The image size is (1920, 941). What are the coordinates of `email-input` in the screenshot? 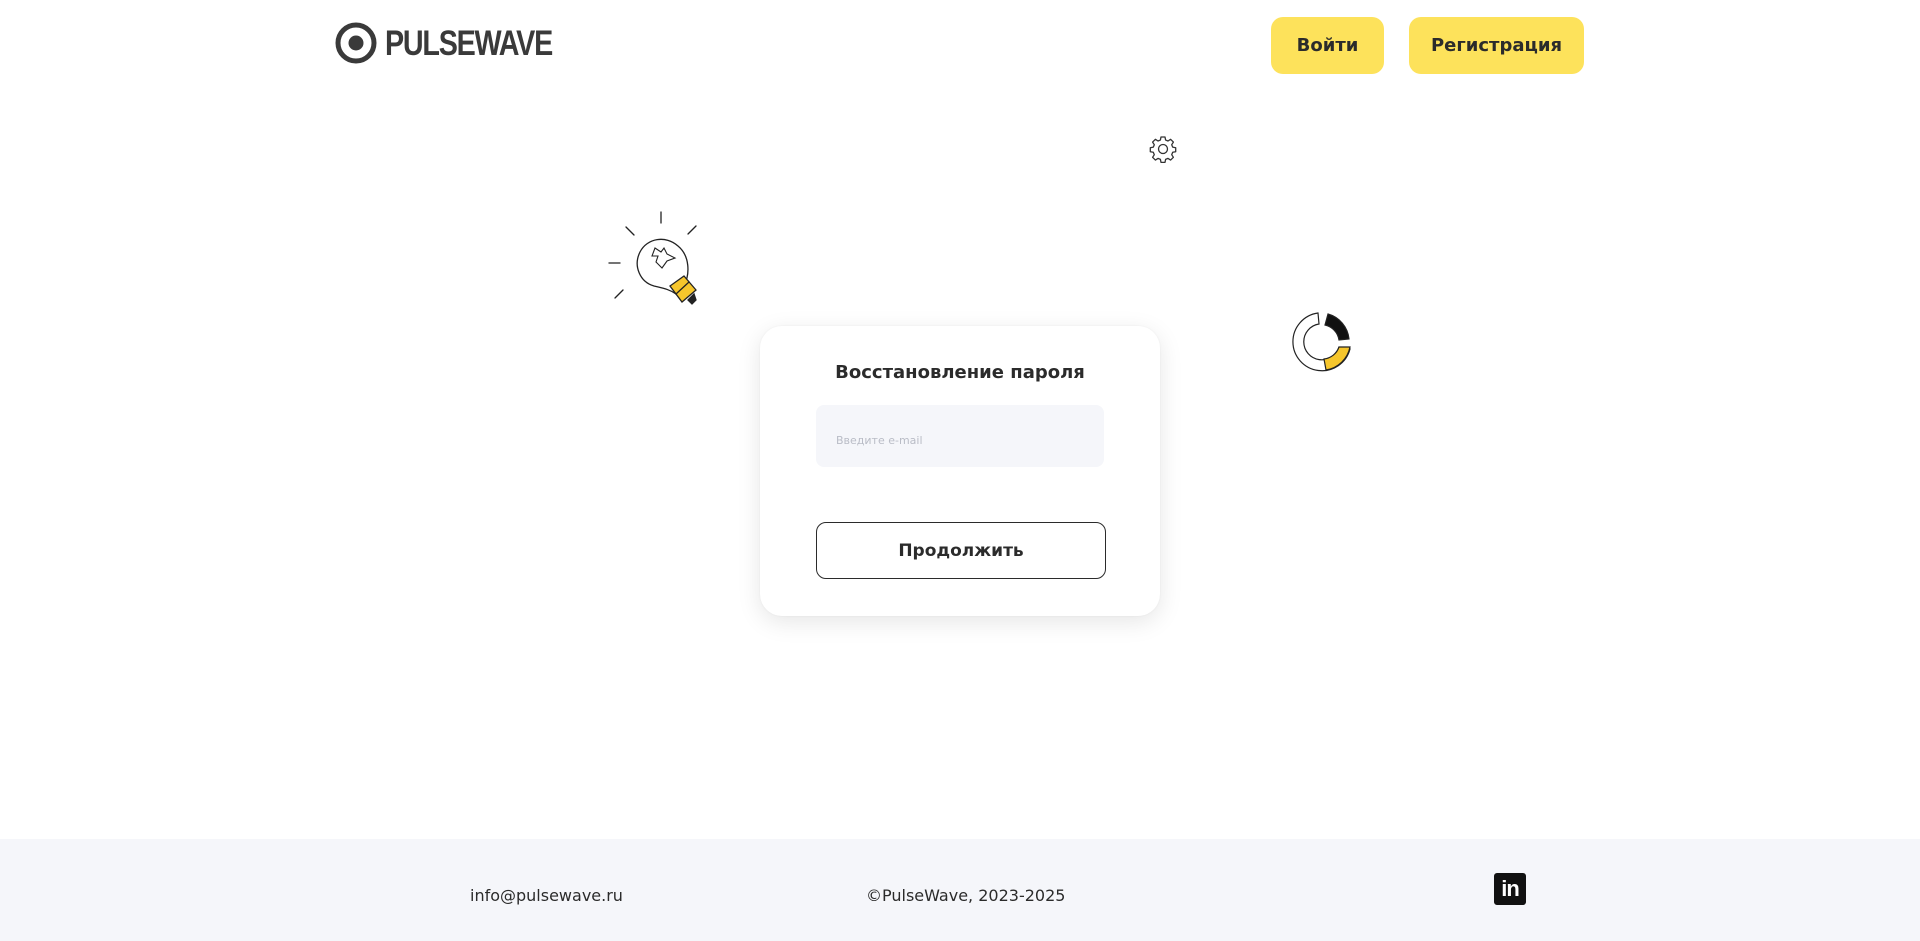 It's located at (960, 436).